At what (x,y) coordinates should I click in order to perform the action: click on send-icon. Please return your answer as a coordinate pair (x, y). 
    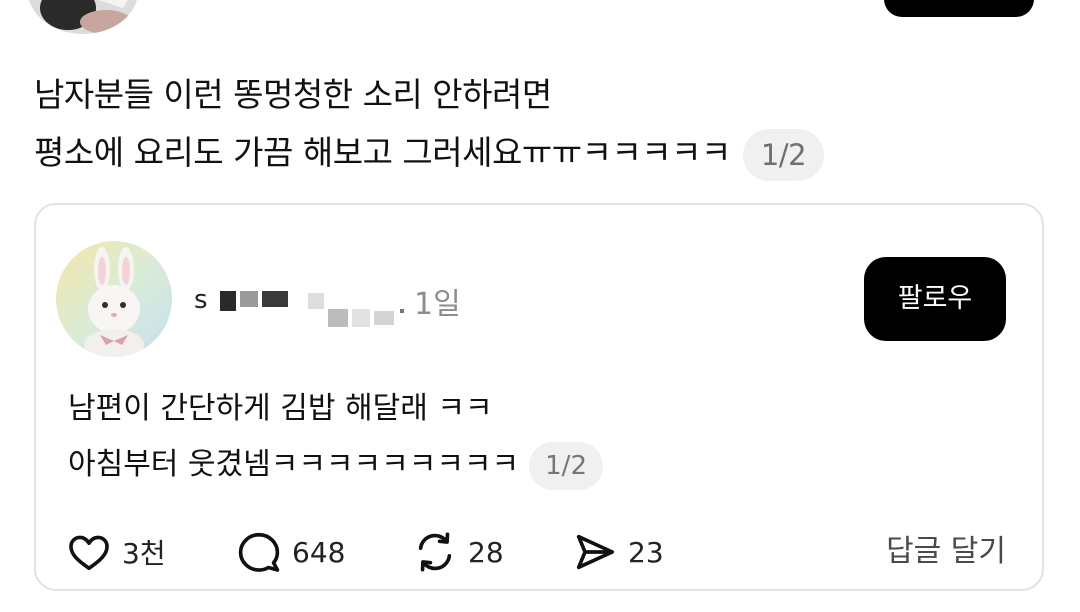
    Looking at the image, I should click on (595, 552).